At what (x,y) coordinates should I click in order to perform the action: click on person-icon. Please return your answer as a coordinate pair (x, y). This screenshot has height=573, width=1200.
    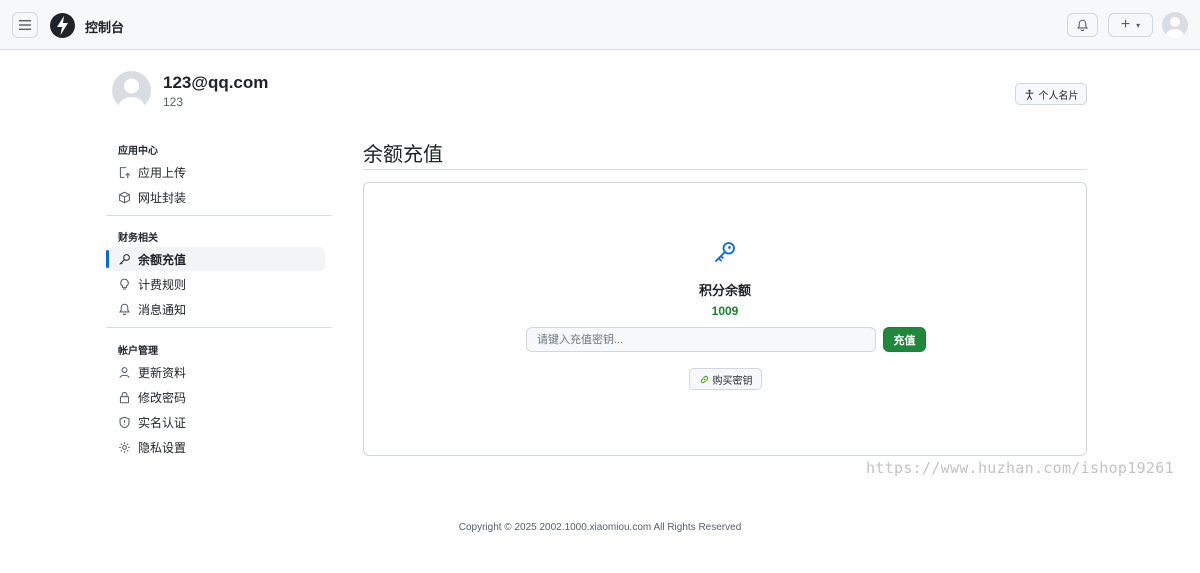
    Looking at the image, I should click on (124, 372).